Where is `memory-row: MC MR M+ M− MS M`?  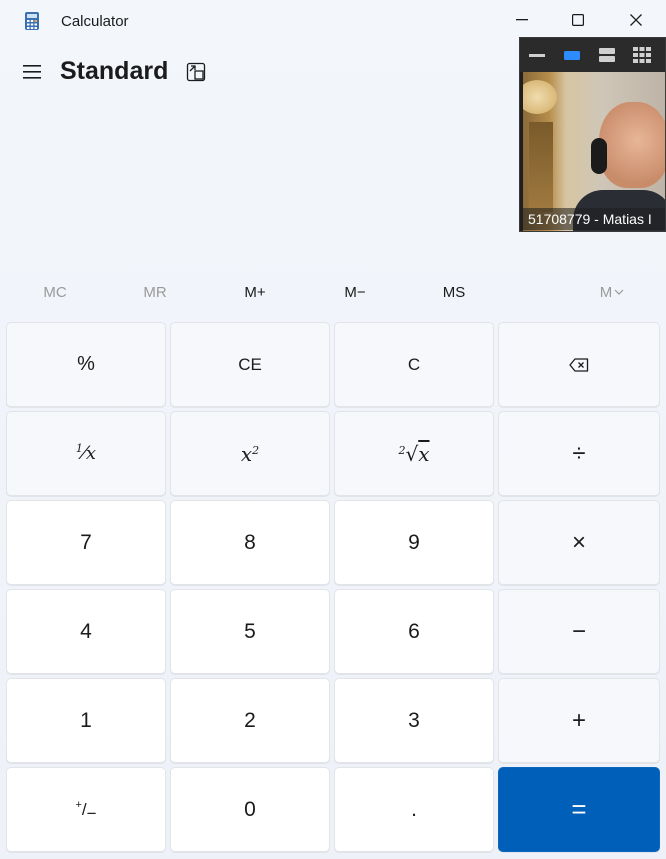
memory-row: MC MR M+ M− MS M is located at coordinates (333, 292).